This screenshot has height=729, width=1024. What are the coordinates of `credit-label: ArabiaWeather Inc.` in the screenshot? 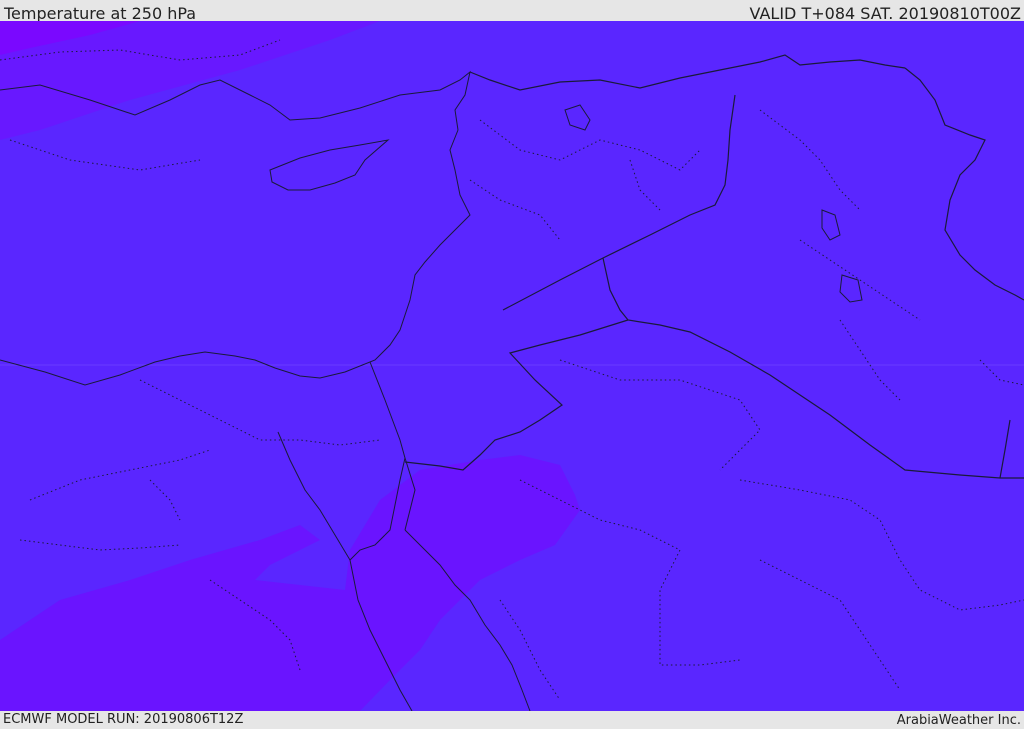 It's located at (958, 720).